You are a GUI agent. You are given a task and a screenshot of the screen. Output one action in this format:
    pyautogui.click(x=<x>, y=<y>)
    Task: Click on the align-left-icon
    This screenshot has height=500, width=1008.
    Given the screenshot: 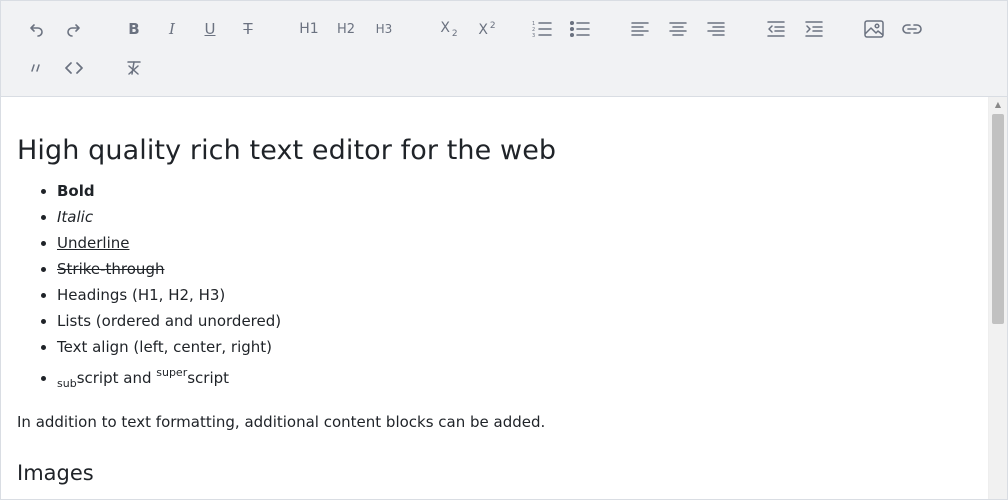 What is the action you would take?
    pyautogui.click(x=640, y=29)
    